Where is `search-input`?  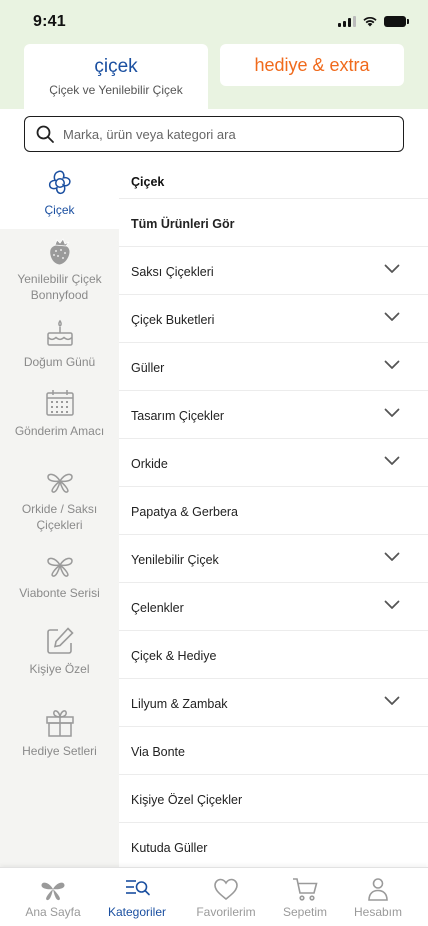
search-input is located at coordinates (223, 134).